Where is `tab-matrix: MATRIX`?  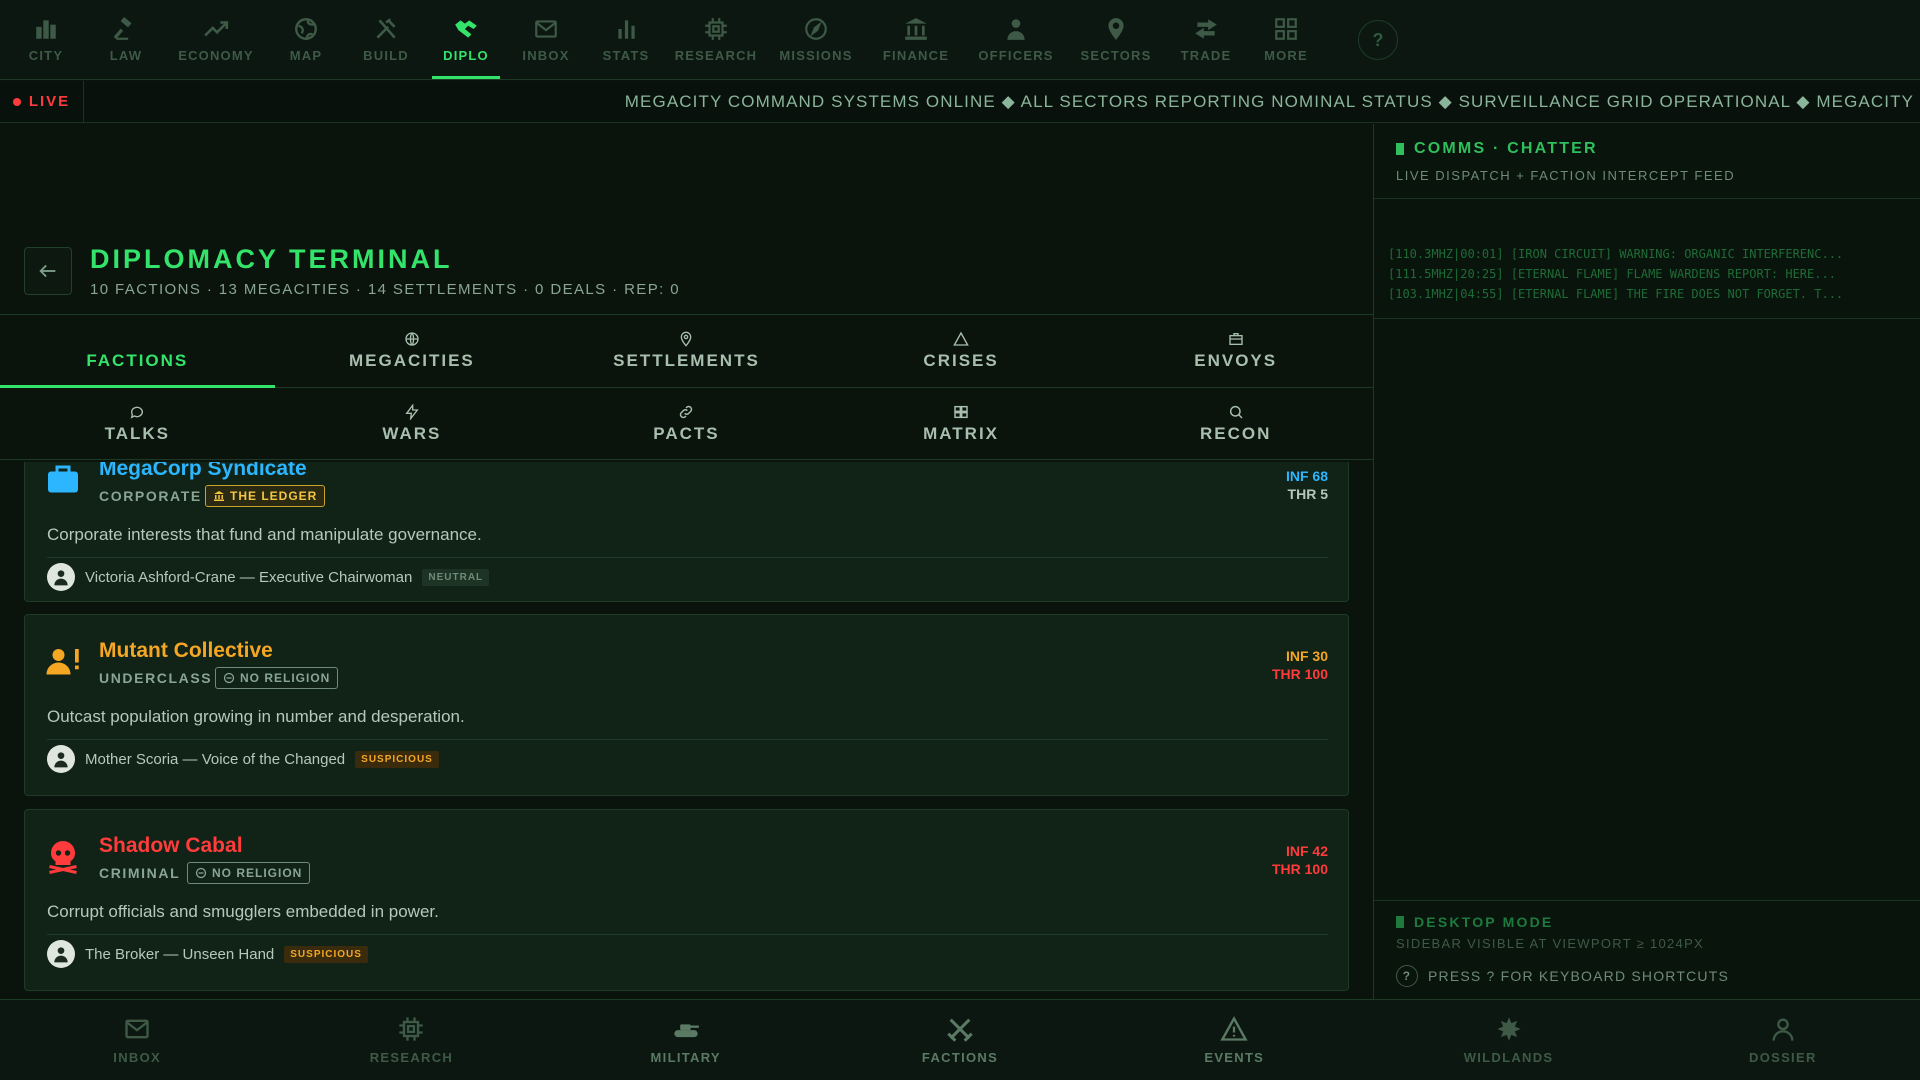
tab-matrix: MATRIX is located at coordinates (961, 423).